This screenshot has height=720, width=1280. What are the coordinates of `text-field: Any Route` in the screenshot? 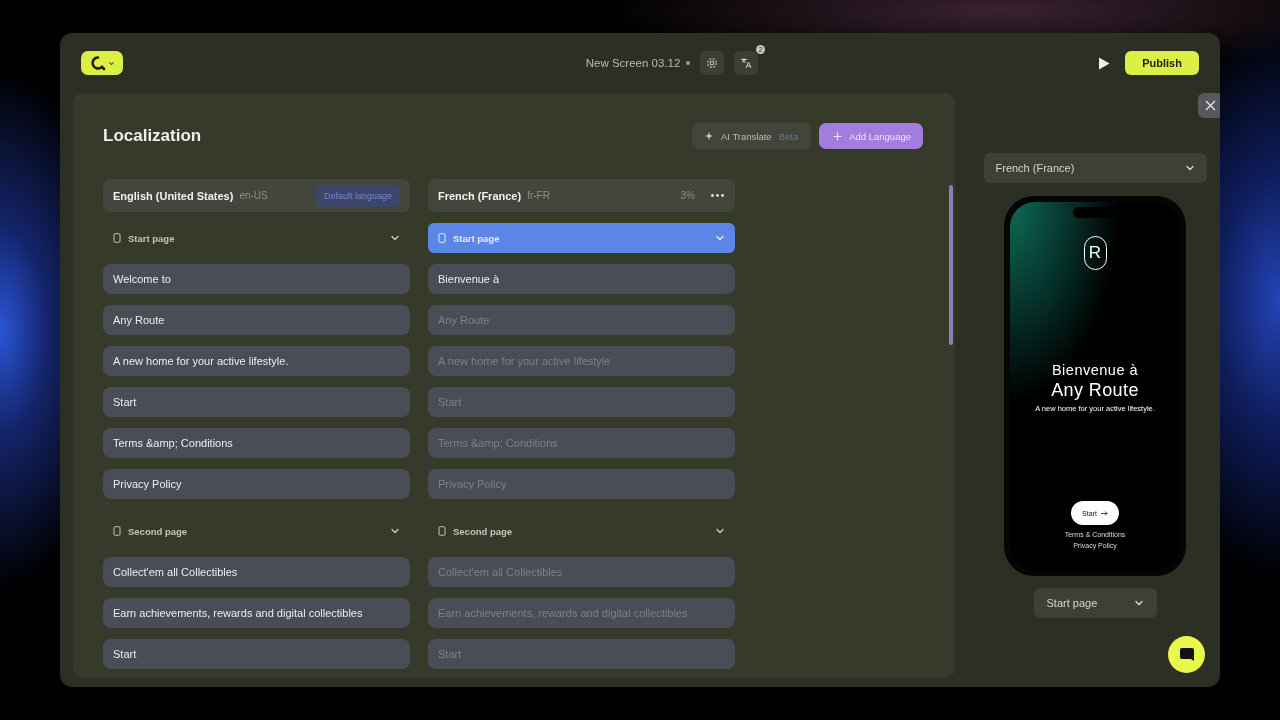 It's located at (256, 320).